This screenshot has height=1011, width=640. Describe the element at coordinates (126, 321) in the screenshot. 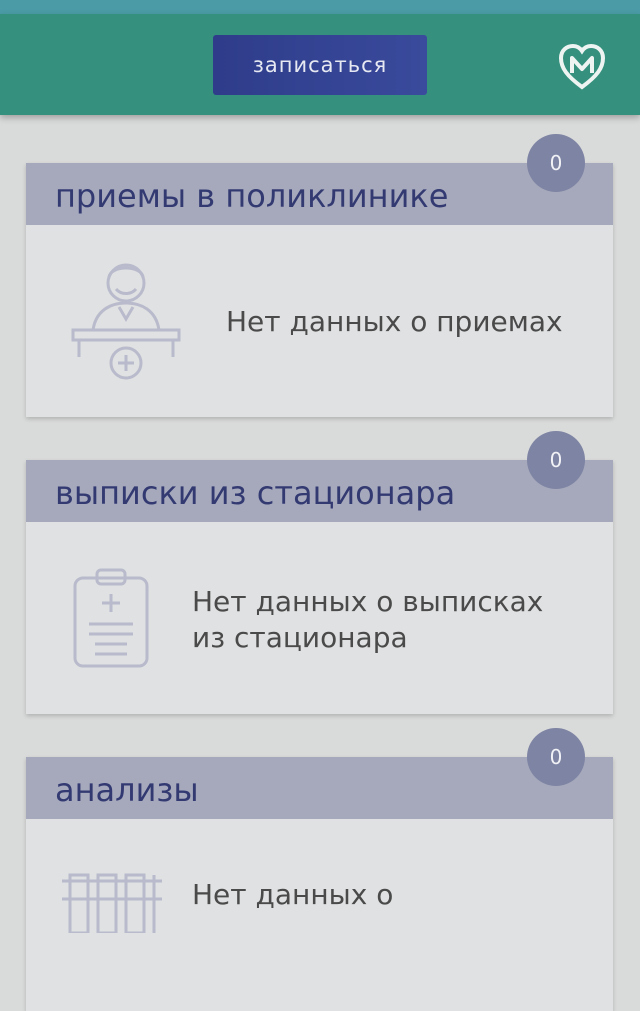

I see `receptionist-desk-icon` at that location.